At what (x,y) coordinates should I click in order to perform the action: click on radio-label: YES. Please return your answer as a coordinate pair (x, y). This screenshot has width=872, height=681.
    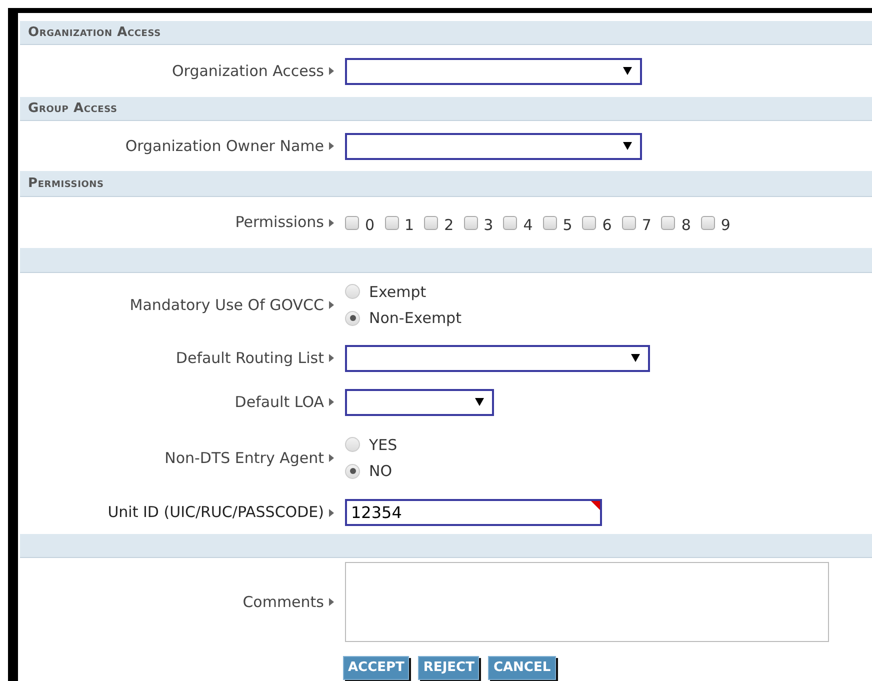
    Looking at the image, I should click on (383, 445).